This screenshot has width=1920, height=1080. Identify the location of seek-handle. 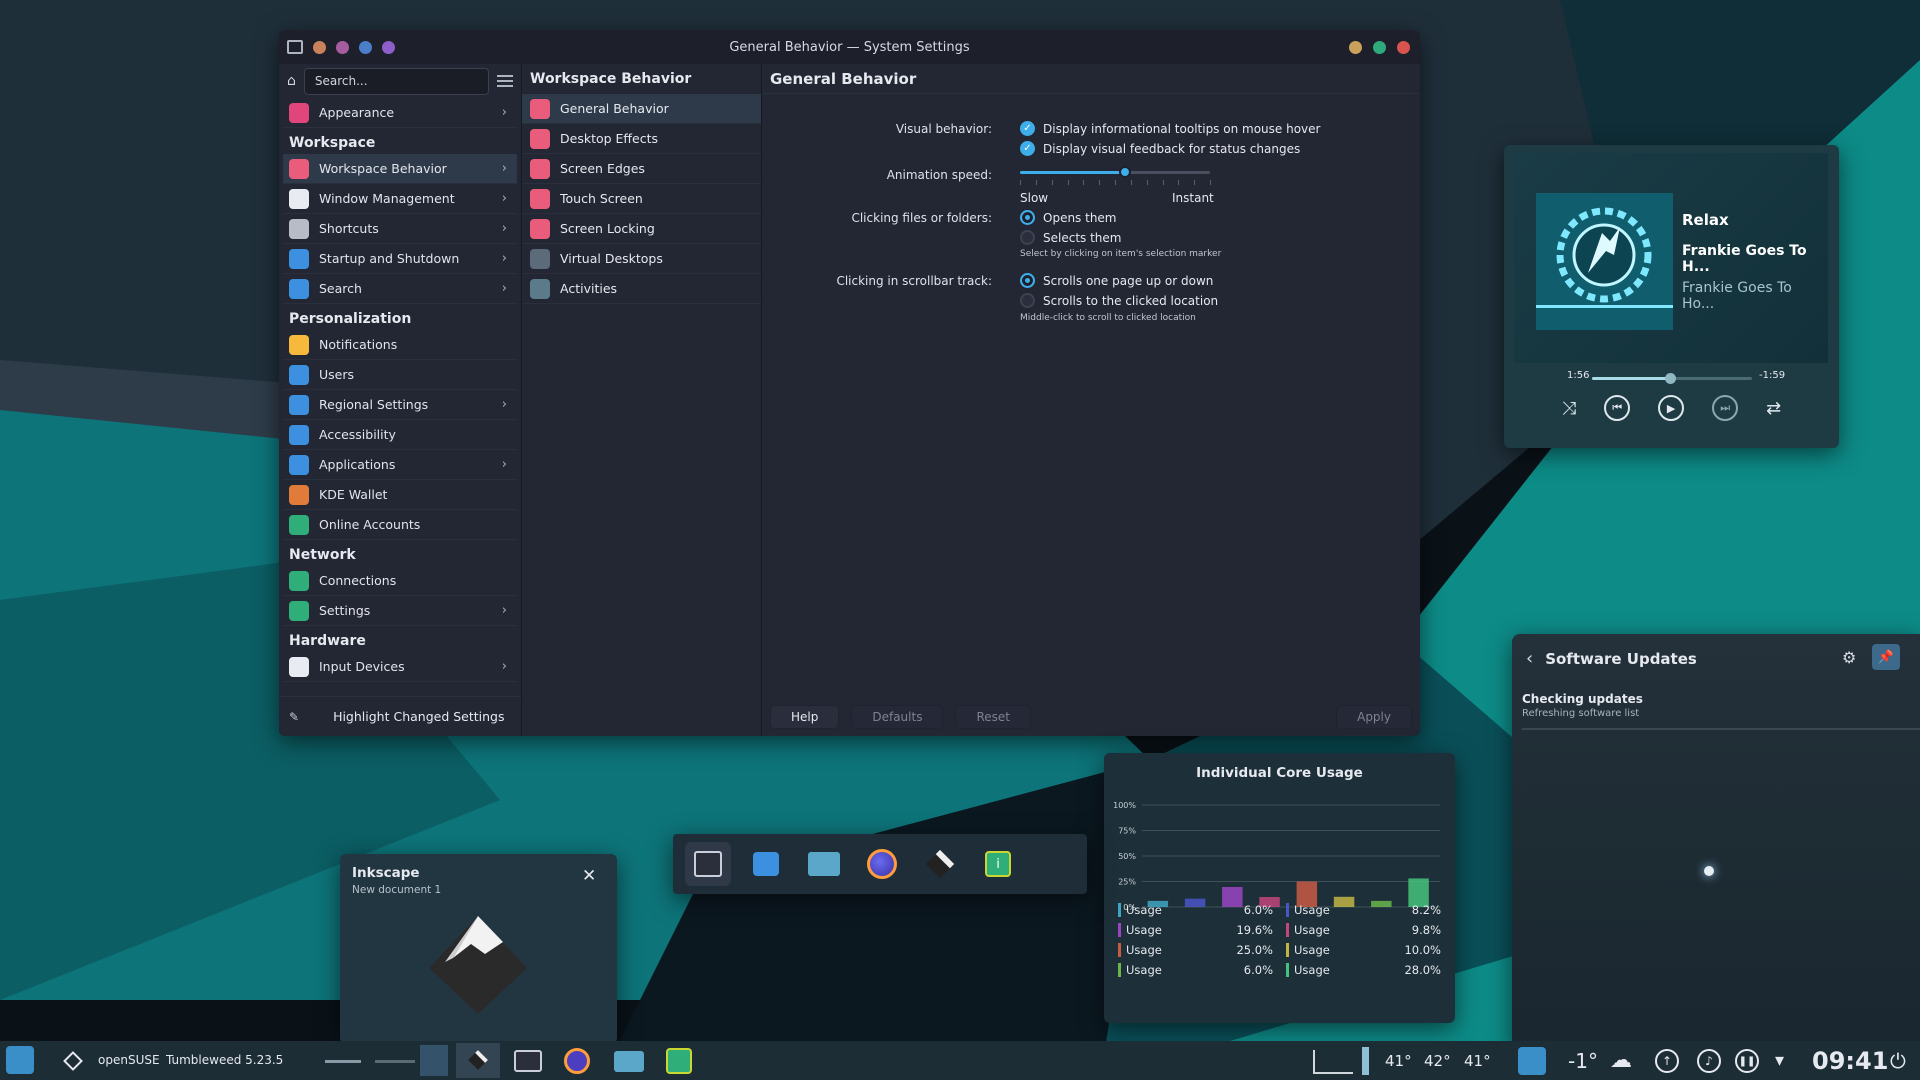
(1671, 378).